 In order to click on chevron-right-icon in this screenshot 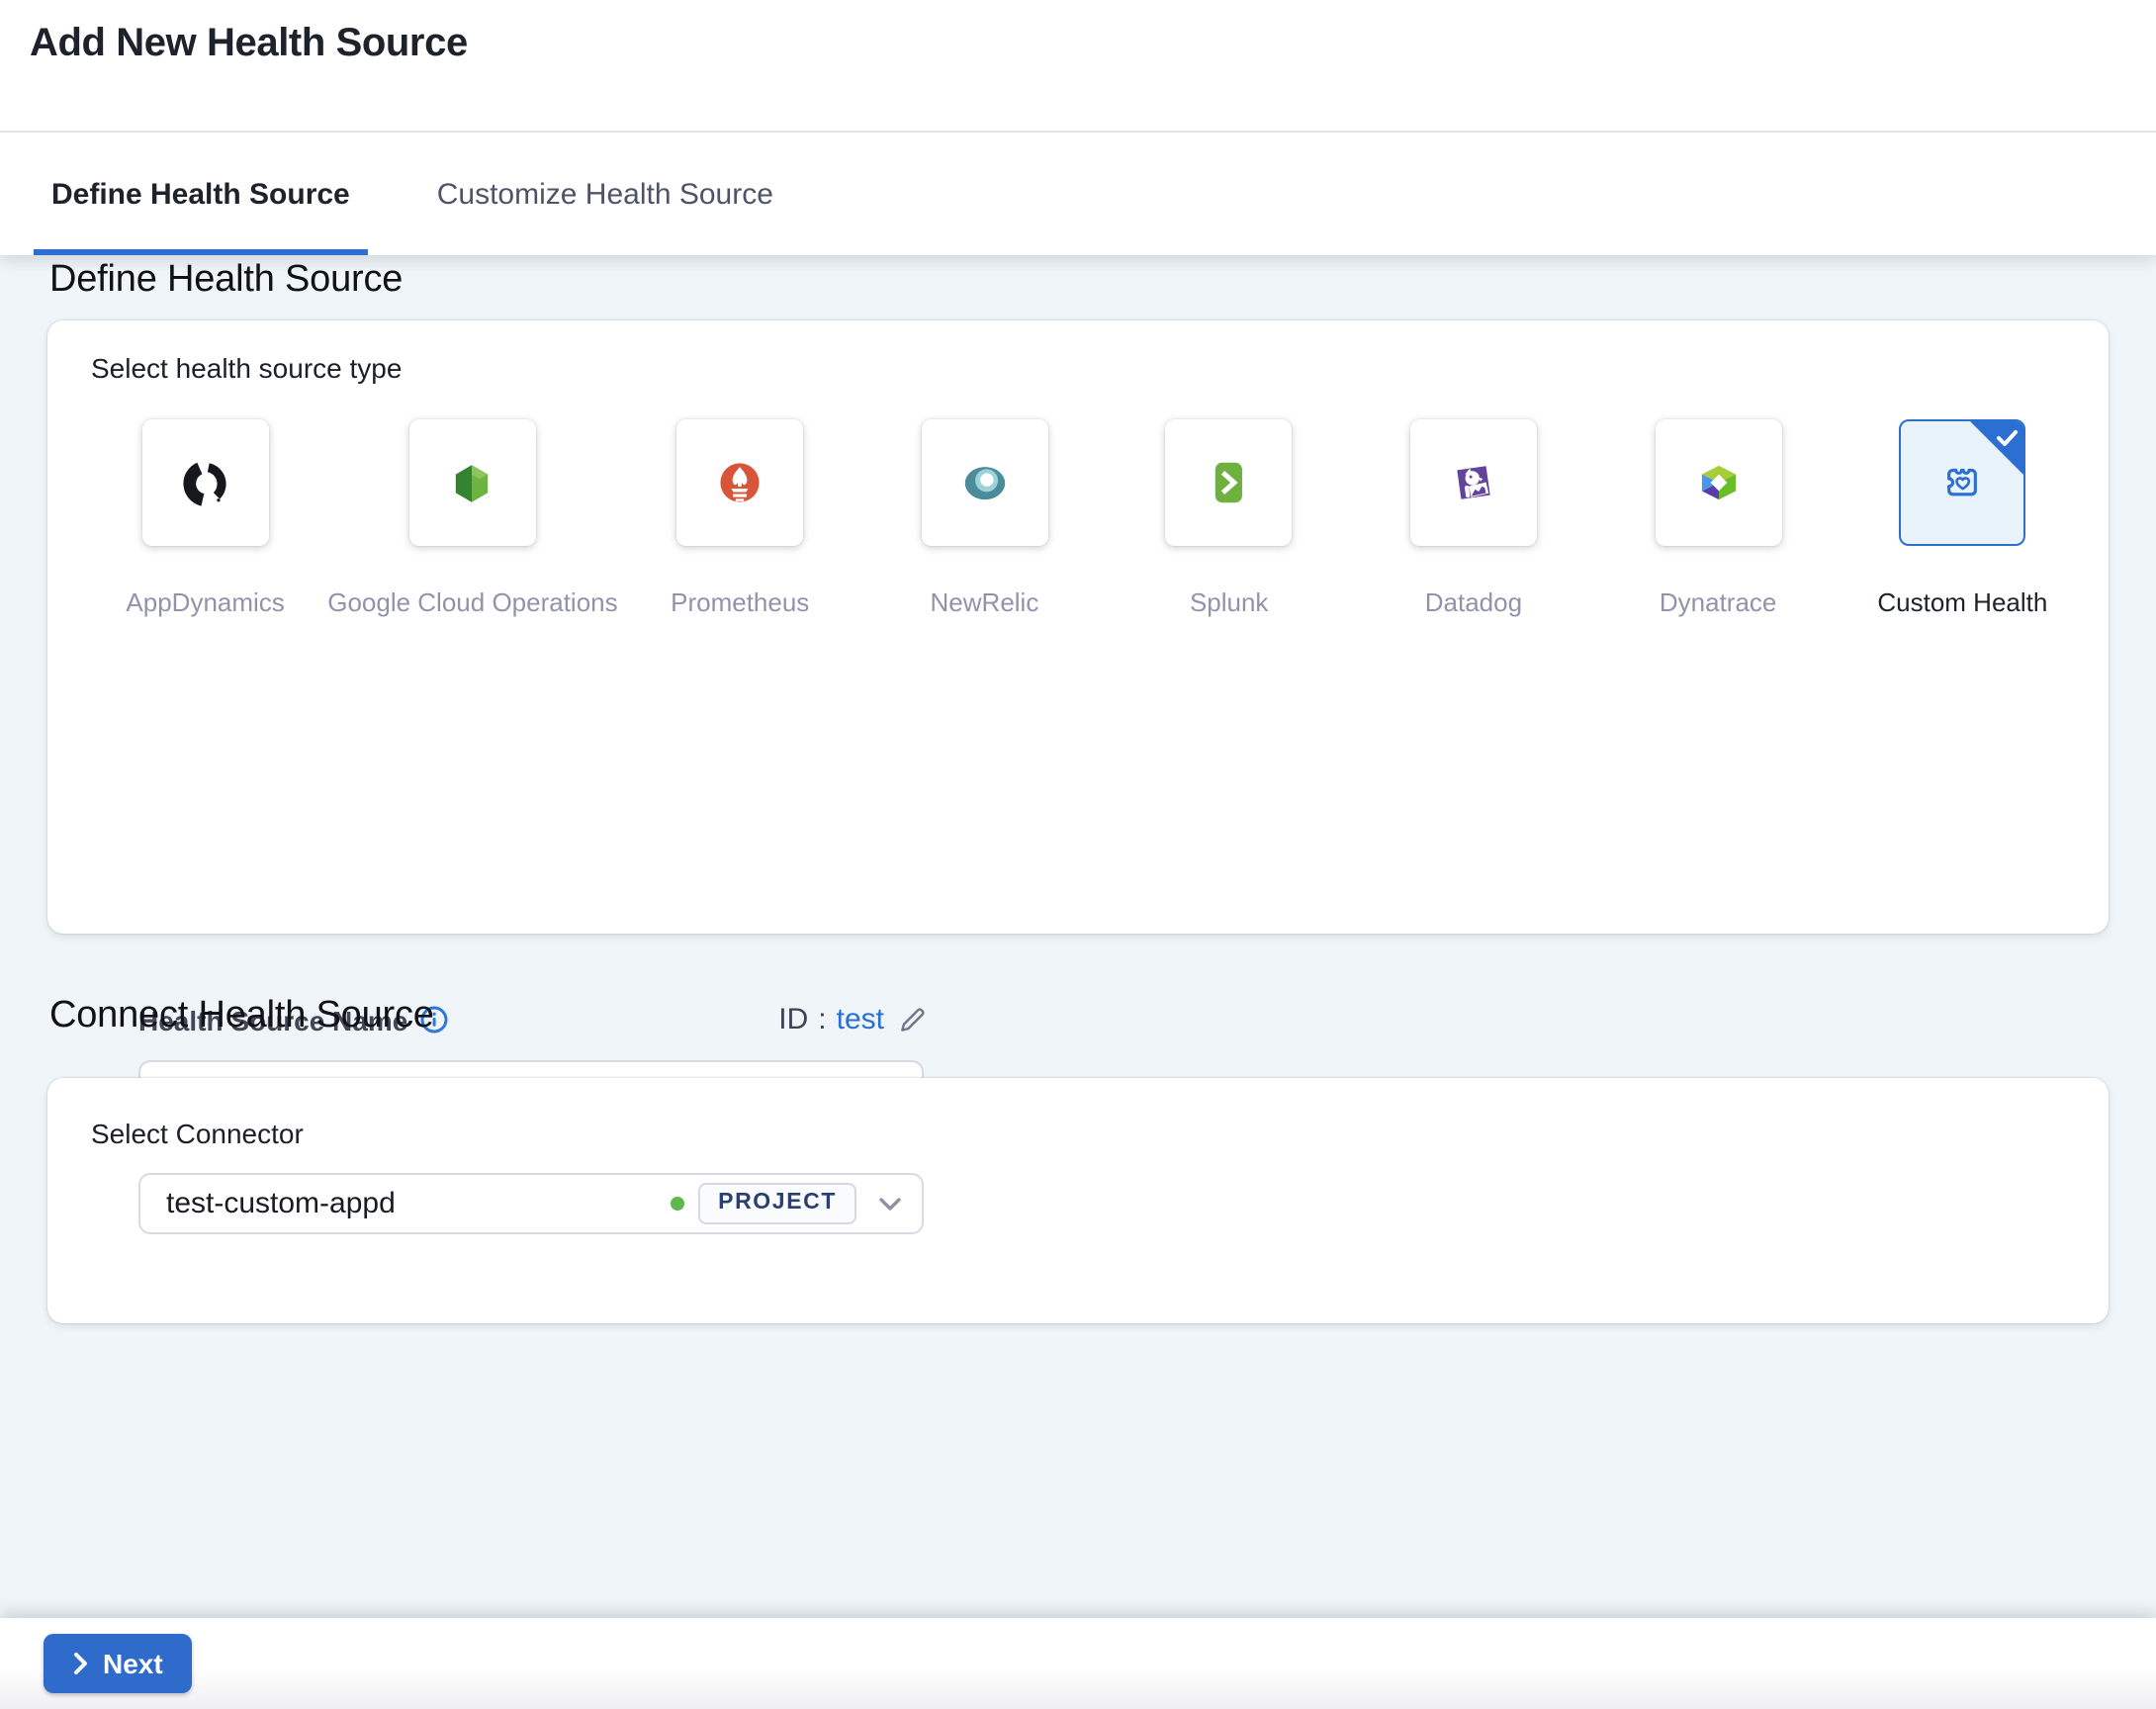, I will do `click(81, 1664)`.